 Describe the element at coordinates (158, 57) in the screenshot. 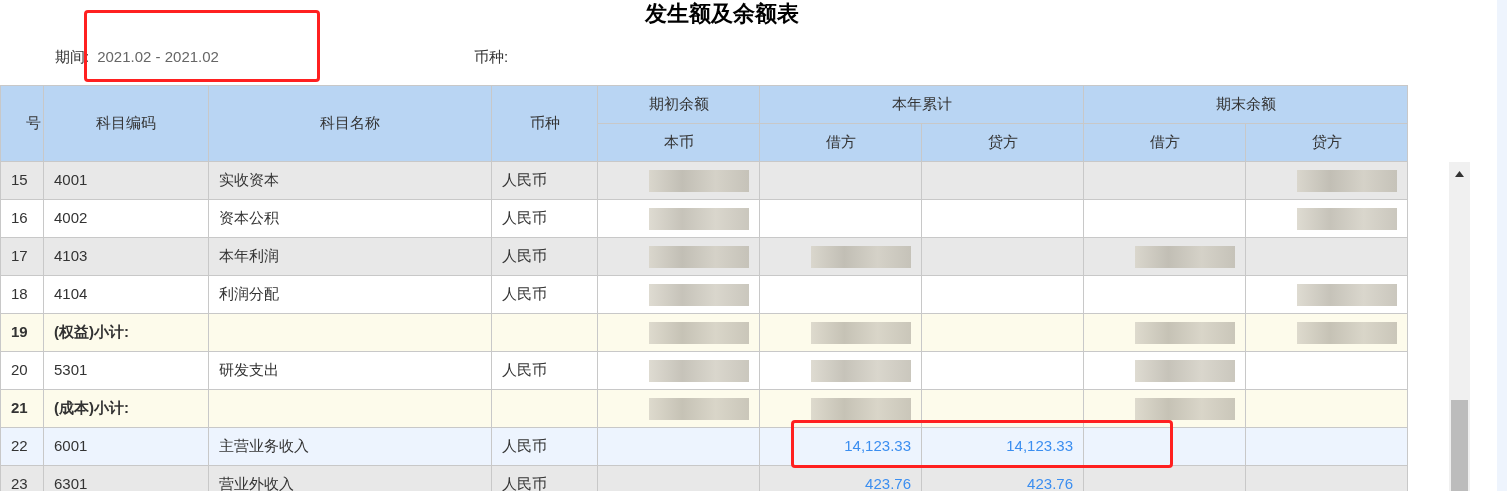

I see `period-value: 2021.02 - 2021.02` at that location.